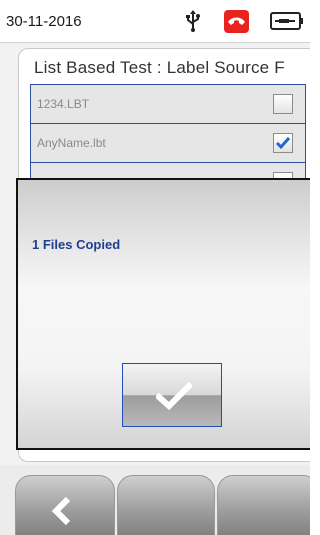  I want to click on file-name: AnyName.lbt, so click(71, 143).